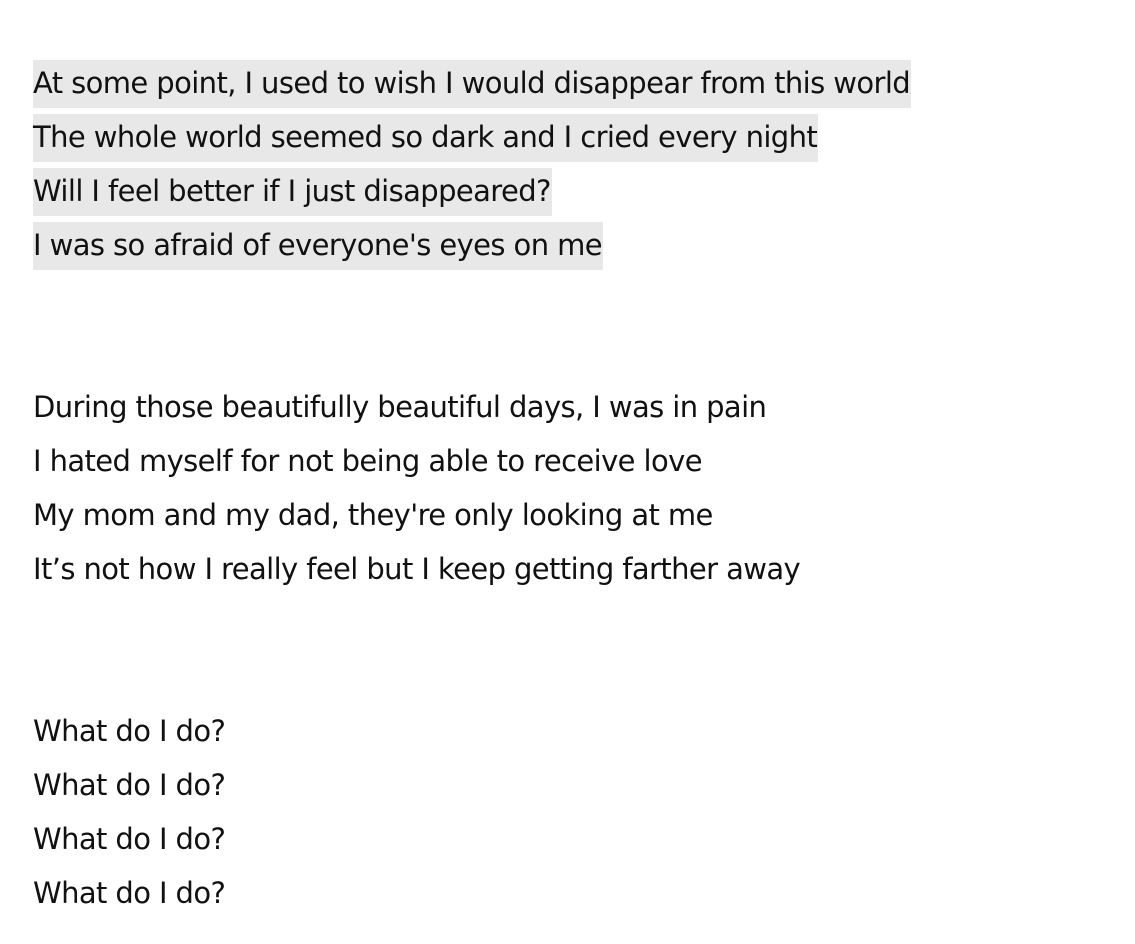 This screenshot has width=1135, height=944. I want to click on lyric-line: I was so afraid of everyone's eyes on me, so click(573, 245).